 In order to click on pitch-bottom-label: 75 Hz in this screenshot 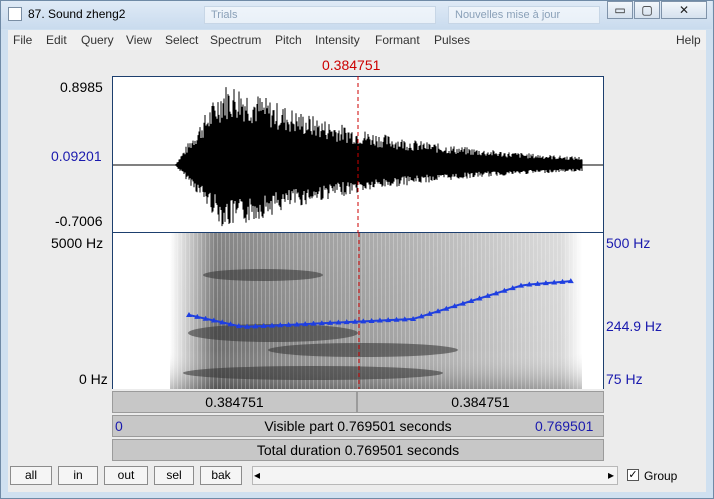, I will do `click(624, 379)`.